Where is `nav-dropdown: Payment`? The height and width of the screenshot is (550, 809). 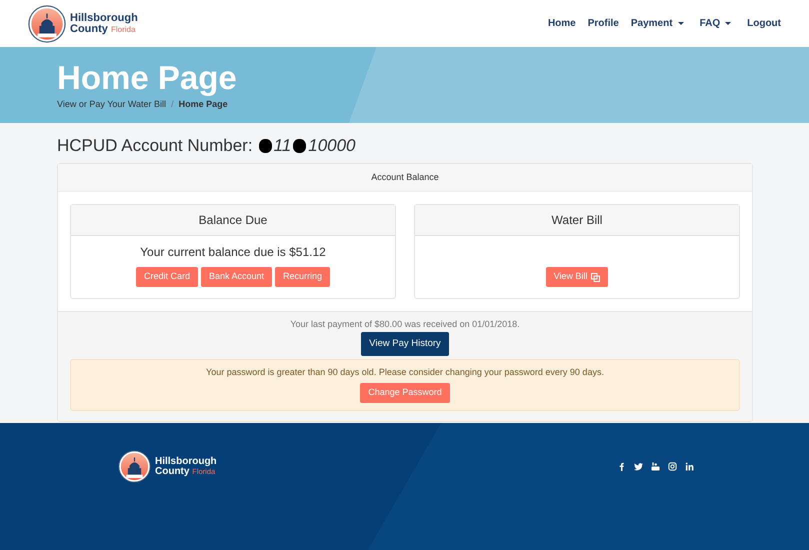 nav-dropdown: Payment is located at coordinates (657, 23).